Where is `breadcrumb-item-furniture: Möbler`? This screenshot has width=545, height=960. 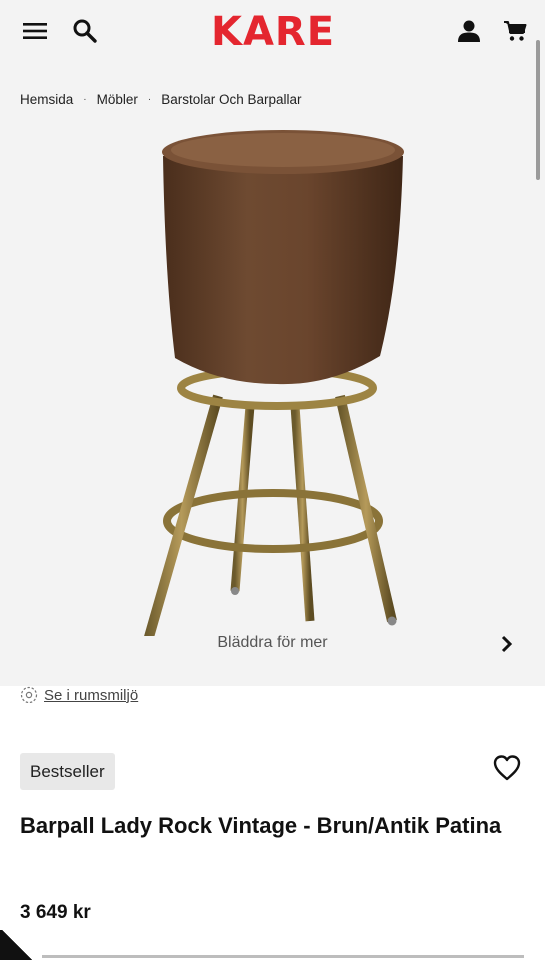
breadcrumb-item-furniture: Möbler is located at coordinates (117, 99).